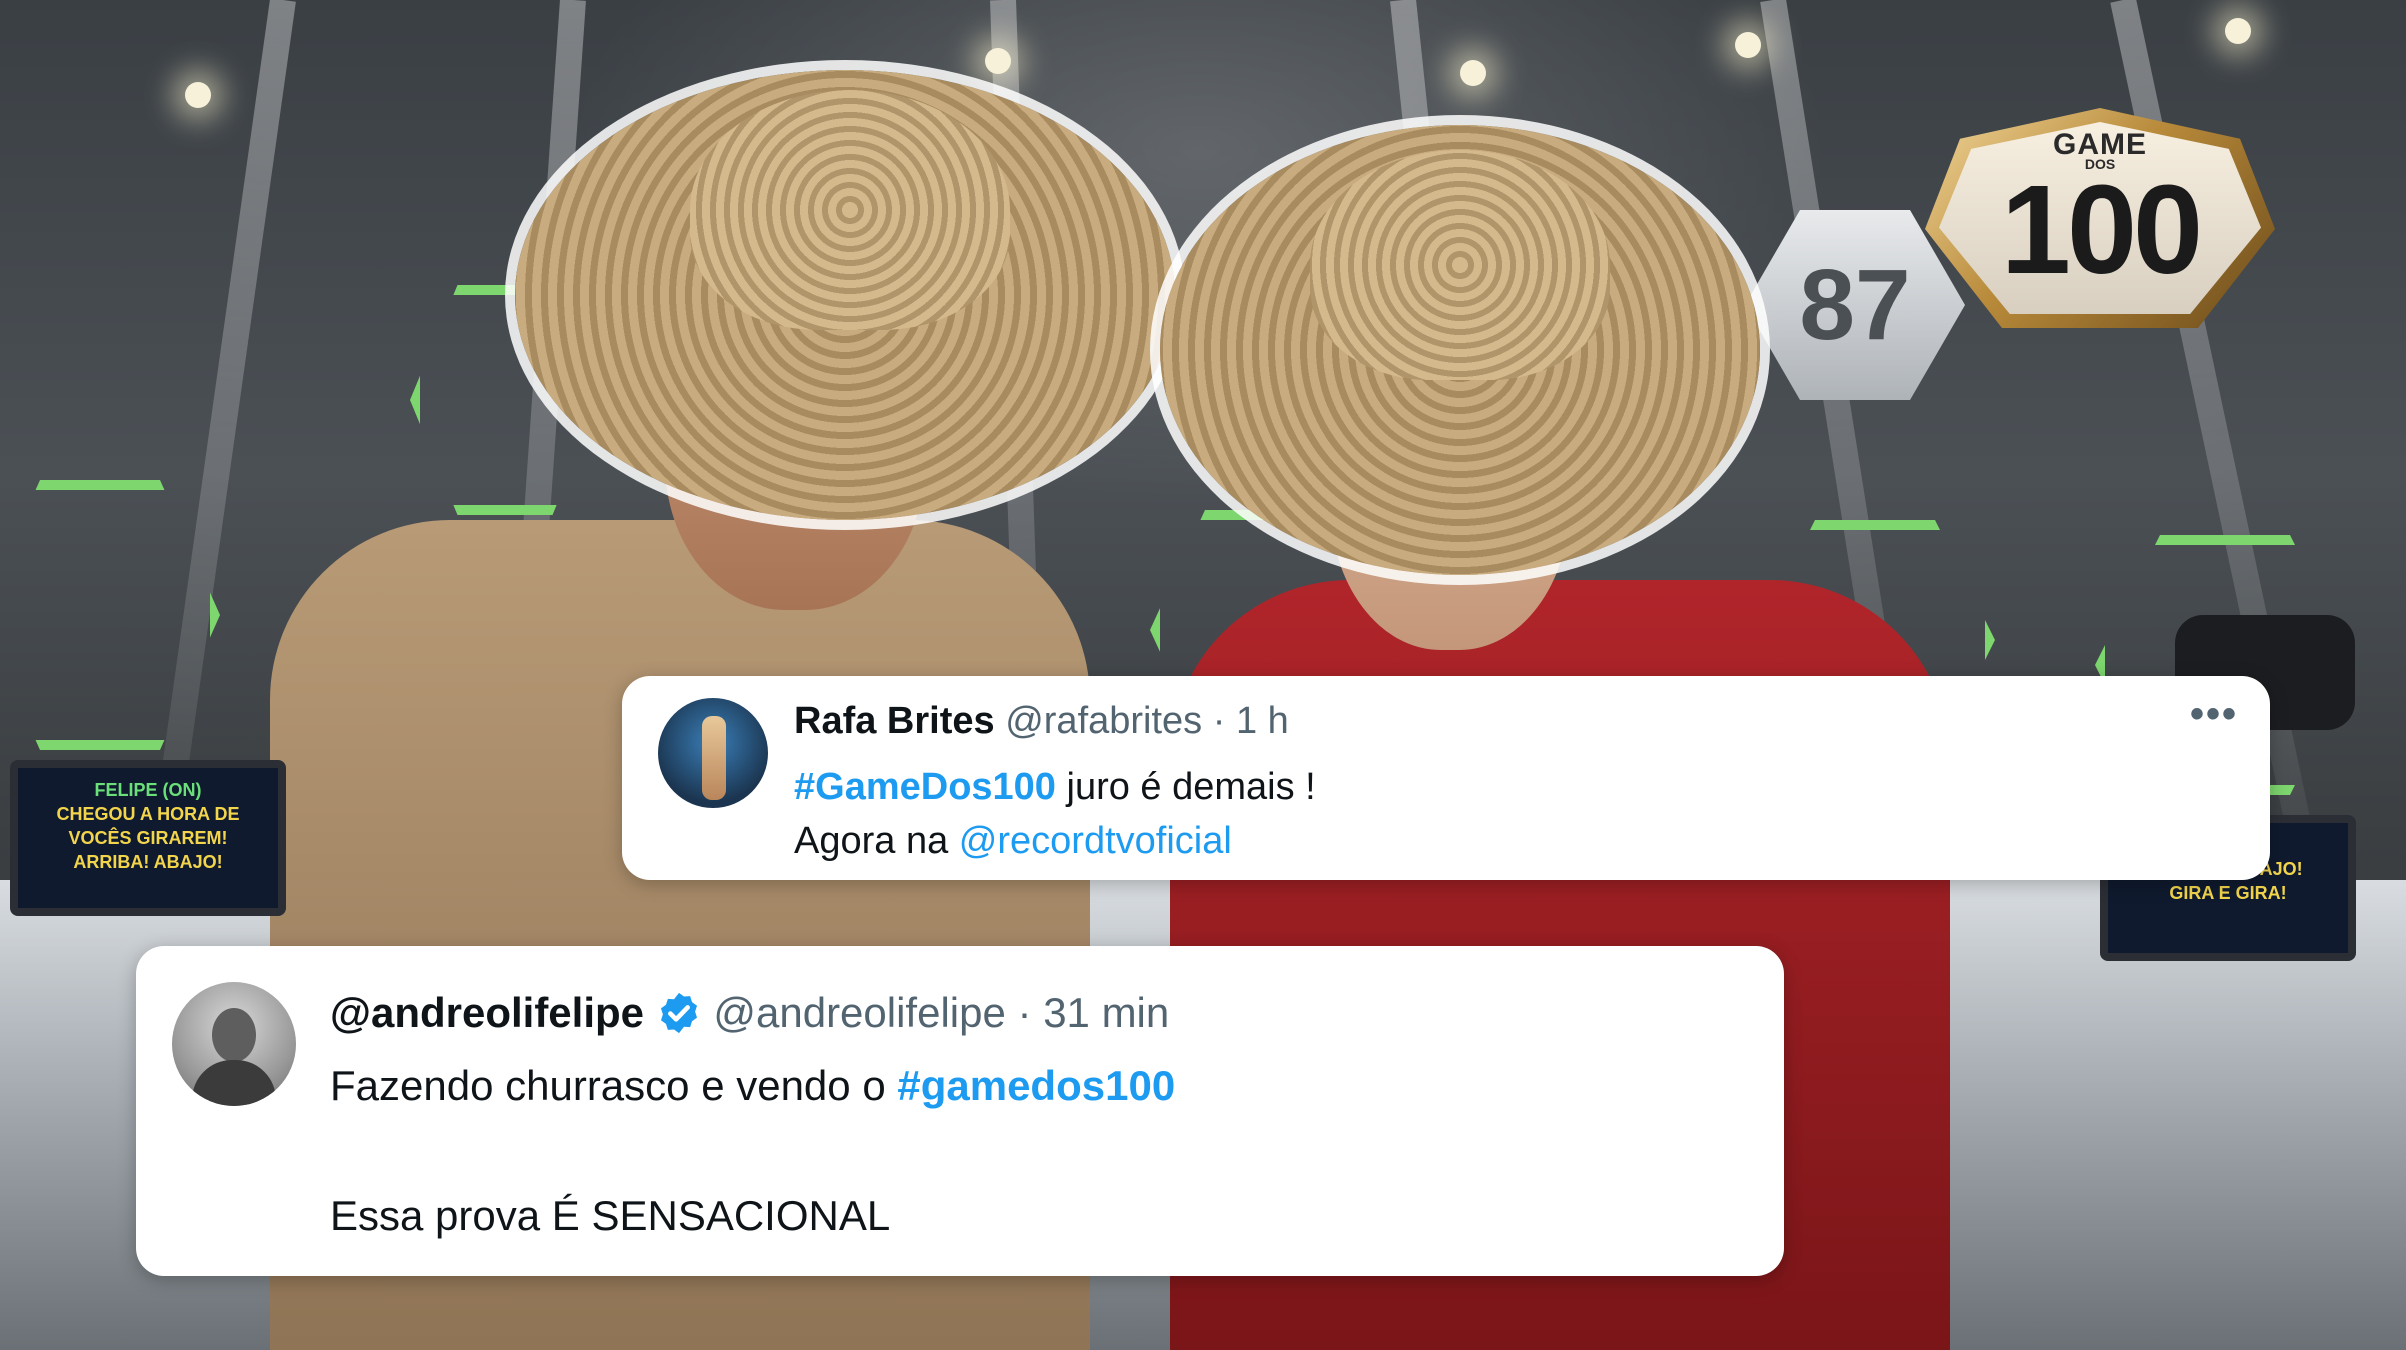  I want to click on tweet-line-1: #GameDos100 juro é demais !, so click(1055, 787).